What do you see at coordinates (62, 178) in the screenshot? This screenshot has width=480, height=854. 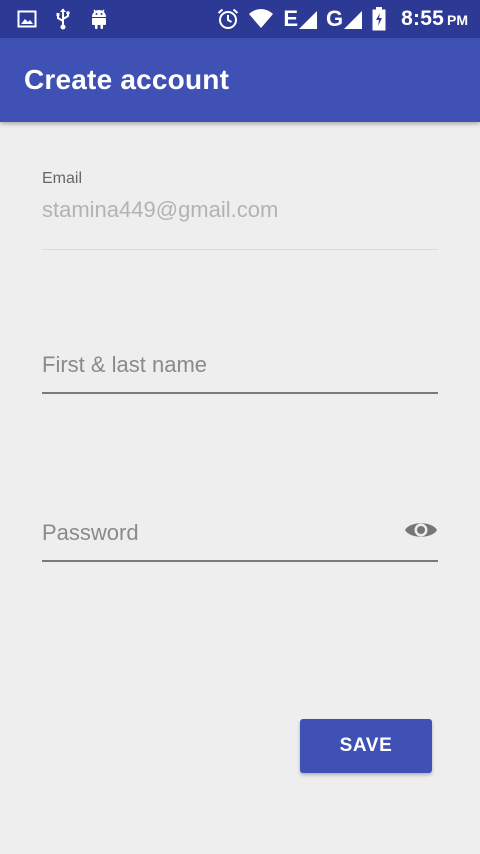 I see `email-label: Email` at bounding box center [62, 178].